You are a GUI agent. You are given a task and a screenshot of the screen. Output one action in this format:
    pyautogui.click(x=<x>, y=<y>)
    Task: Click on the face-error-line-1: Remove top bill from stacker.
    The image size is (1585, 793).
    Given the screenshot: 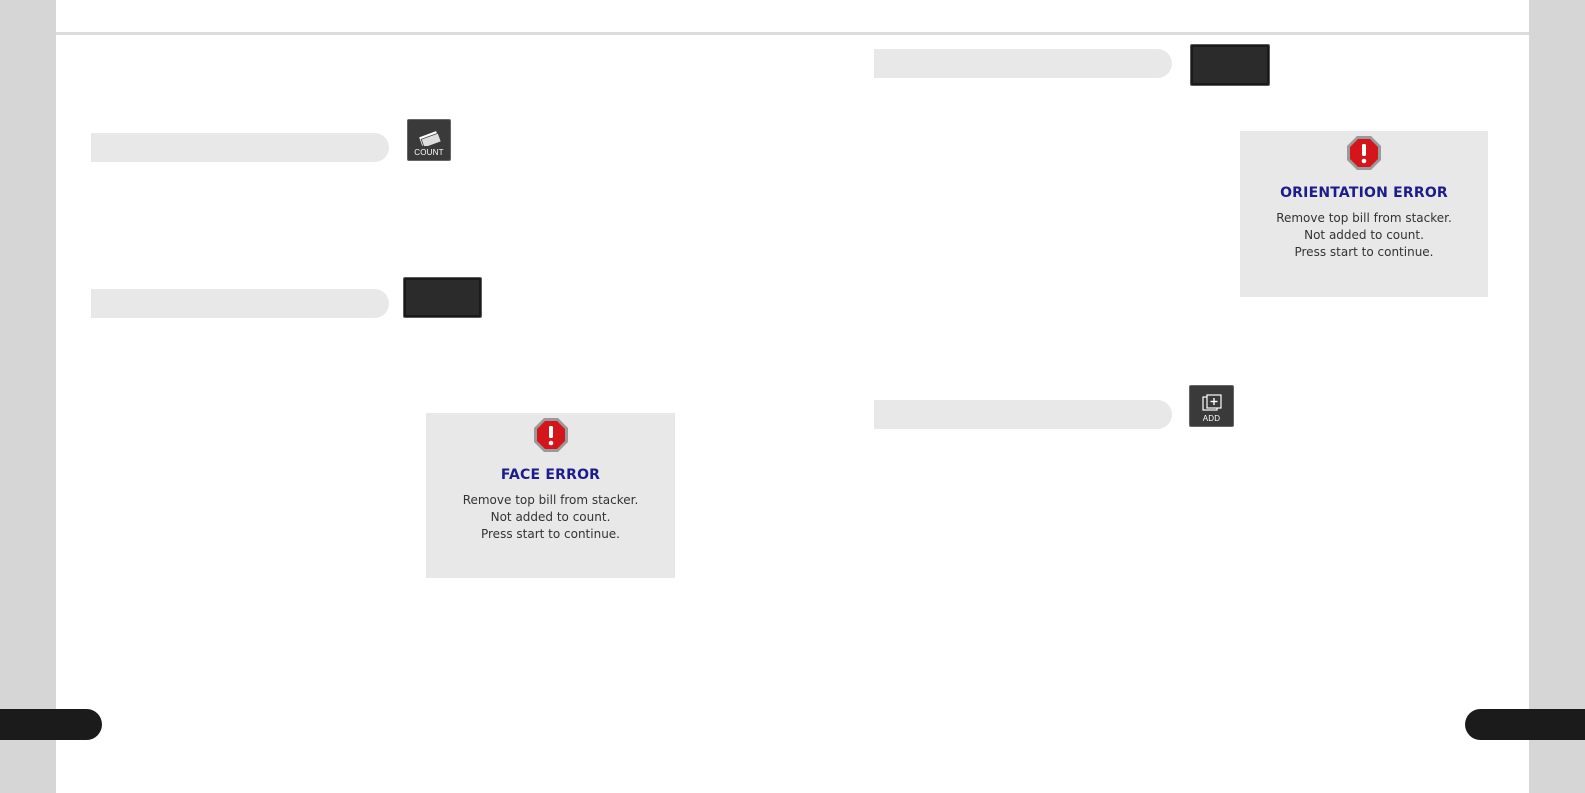 What is the action you would take?
    pyautogui.click(x=550, y=500)
    